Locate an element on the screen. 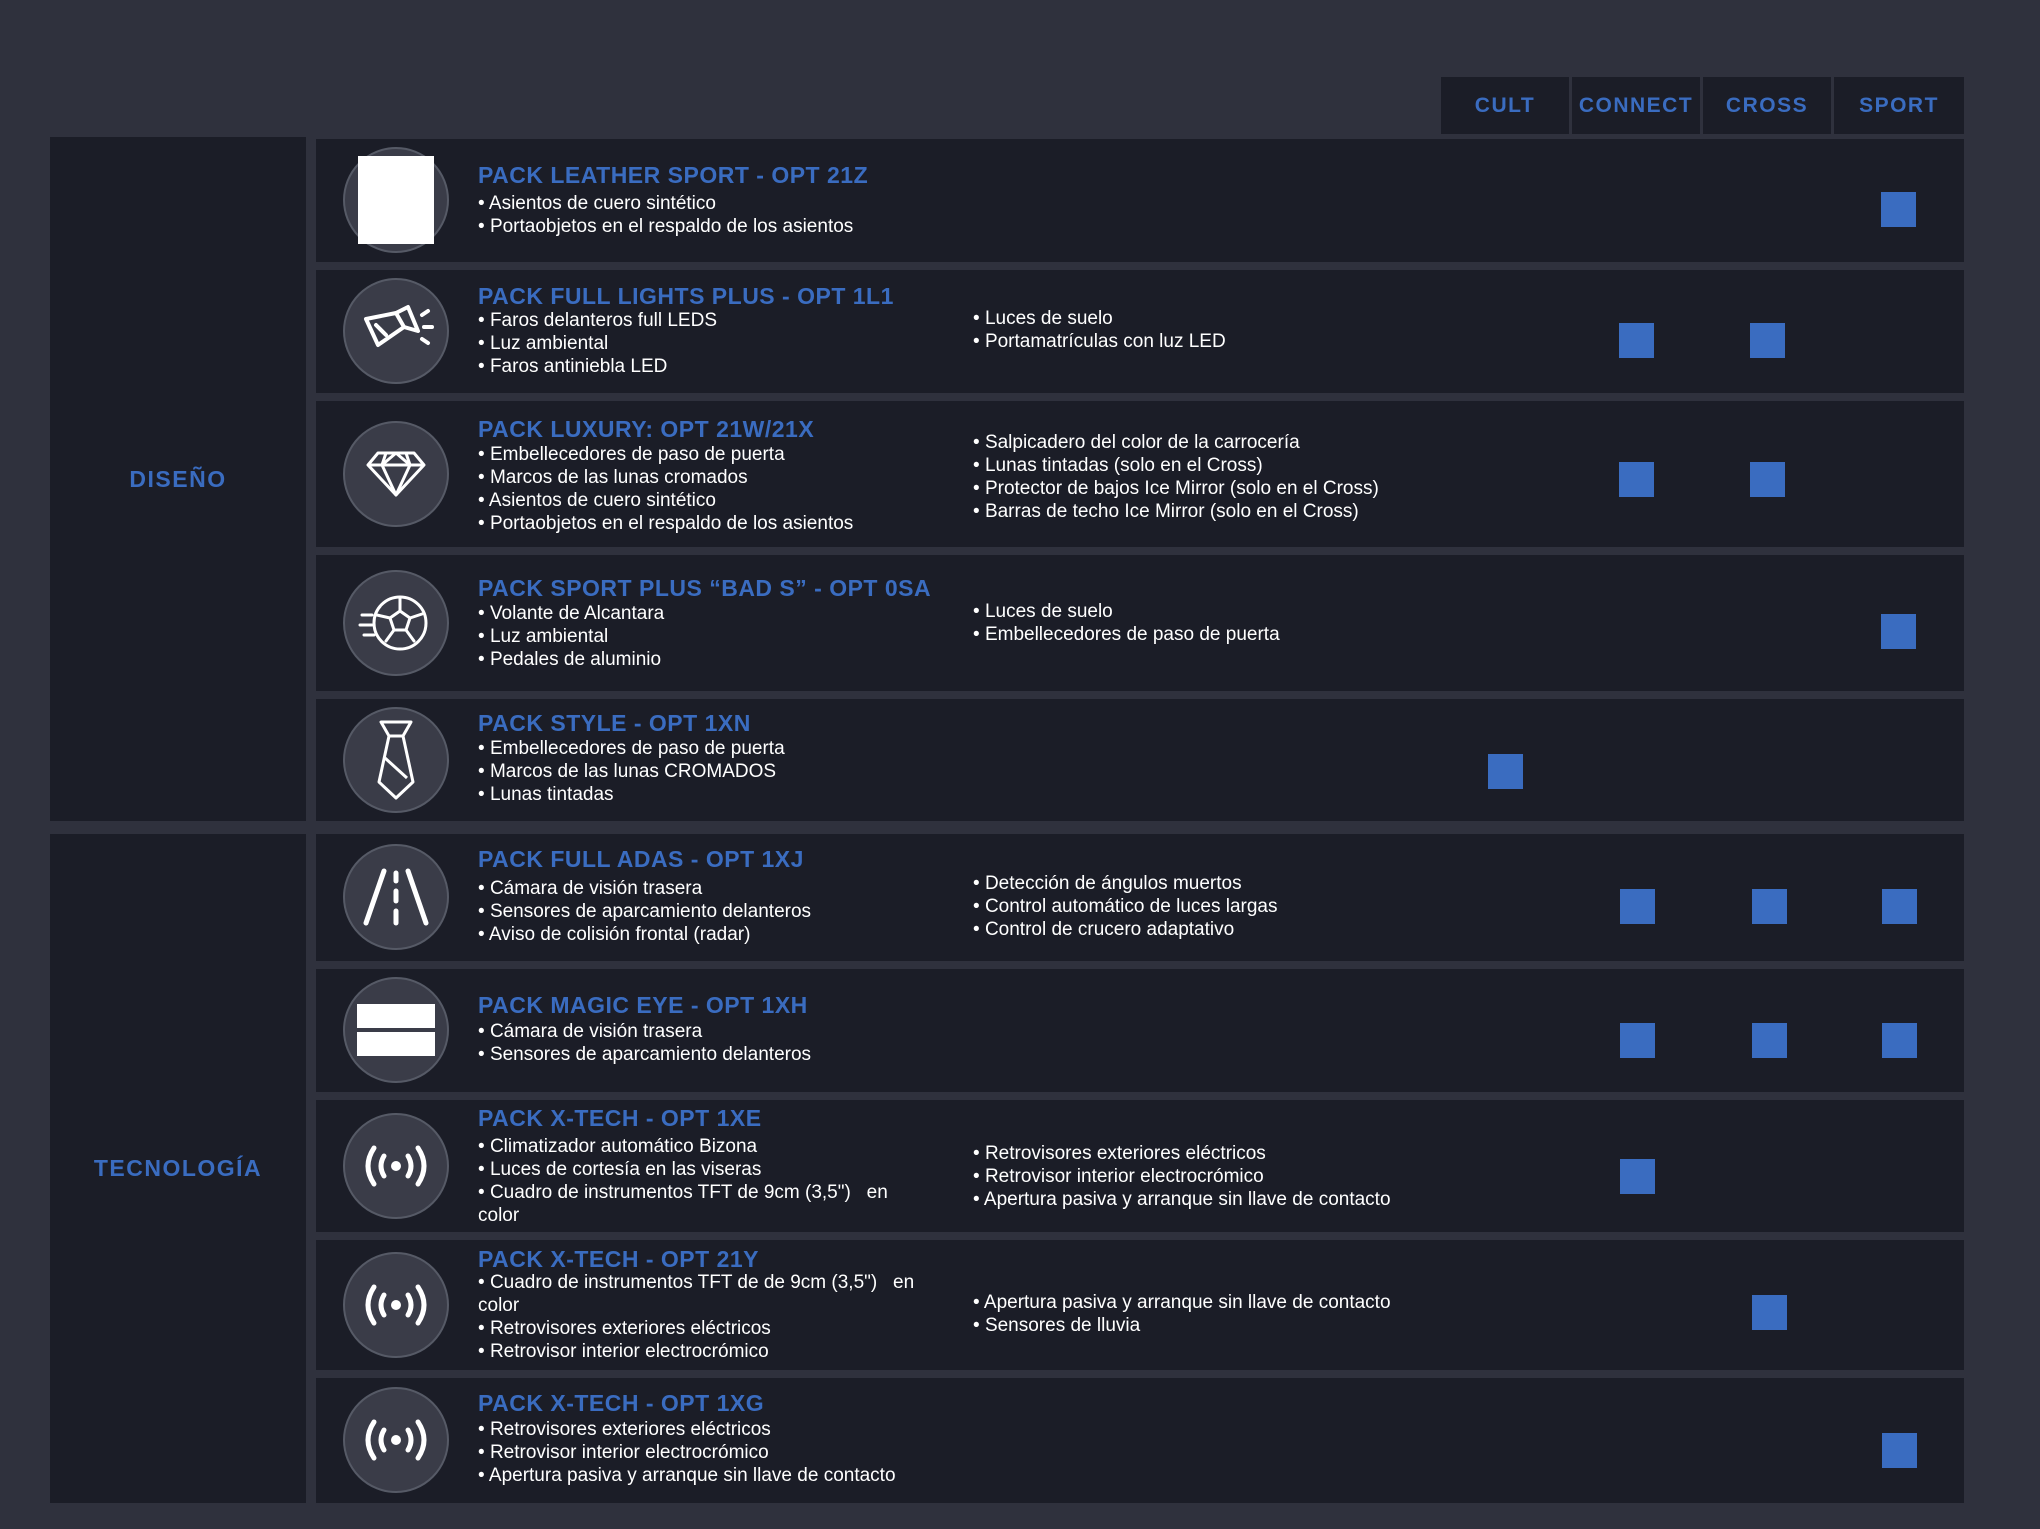  feature-item: Marcos de las lunas CROMADOS is located at coordinates (631, 771).